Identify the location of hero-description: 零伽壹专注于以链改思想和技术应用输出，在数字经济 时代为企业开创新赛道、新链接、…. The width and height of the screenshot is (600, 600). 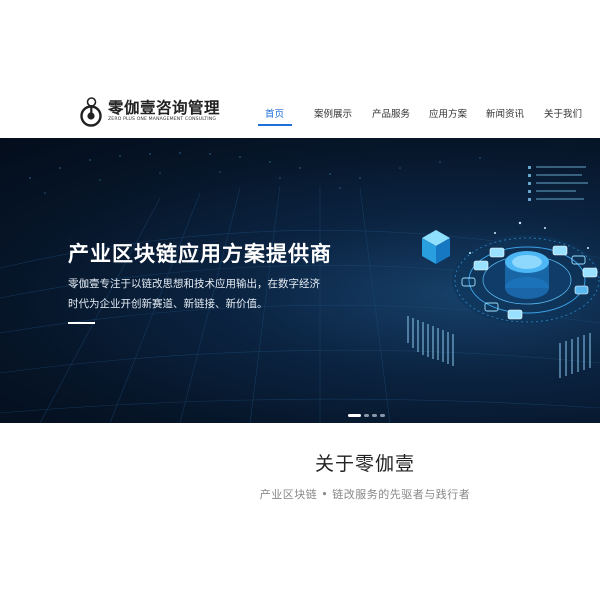
(218, 294).